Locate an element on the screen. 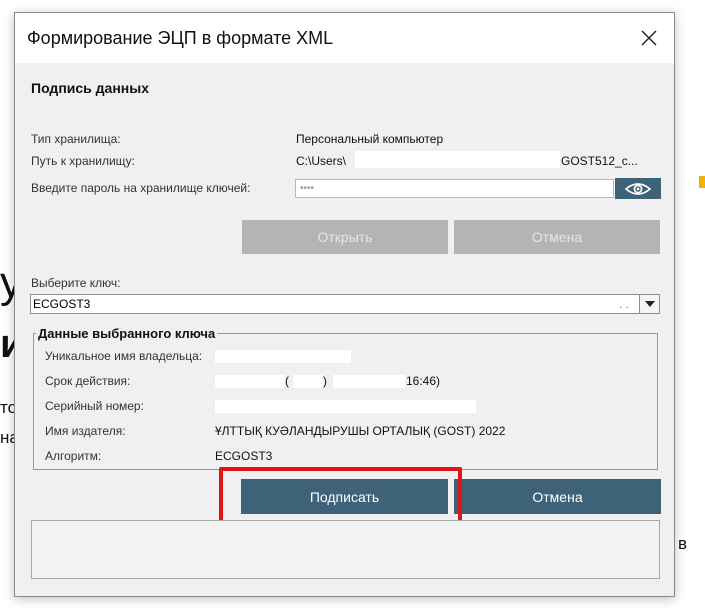  section-title: Подпись данных is located at coordinates (90, 88).